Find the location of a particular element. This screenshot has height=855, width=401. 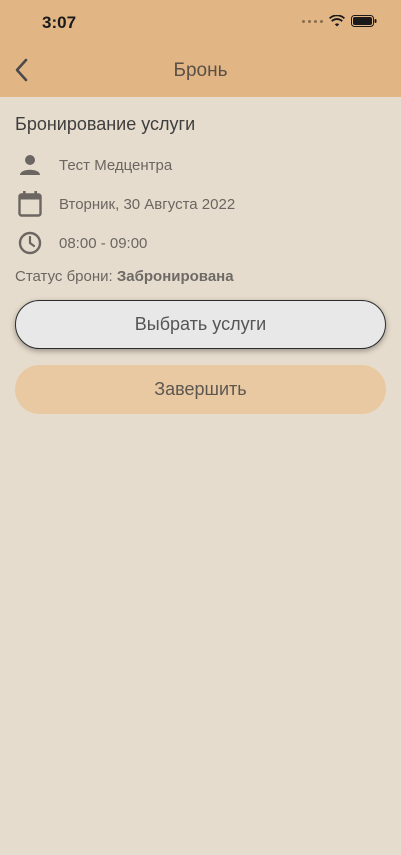

booking-time: 08:00 - 09:00 is located at coordinates (103, 243).